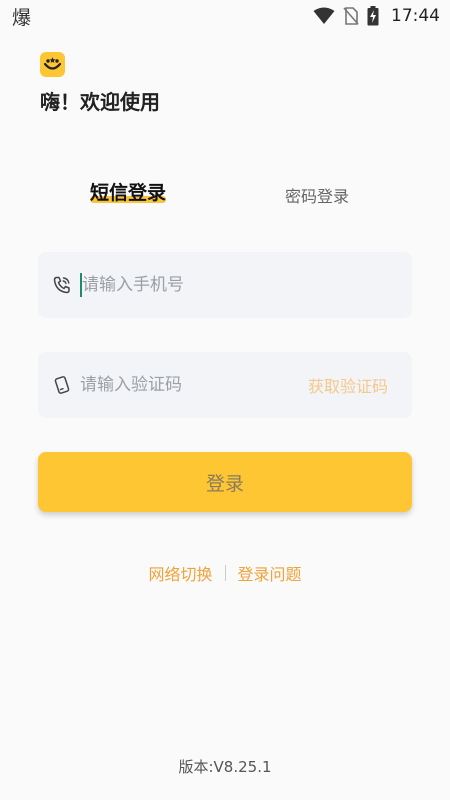 The width and height of the screenshot is (450, 800). I want to click on verification-code-field: 获取验证码, so click(225, 385).